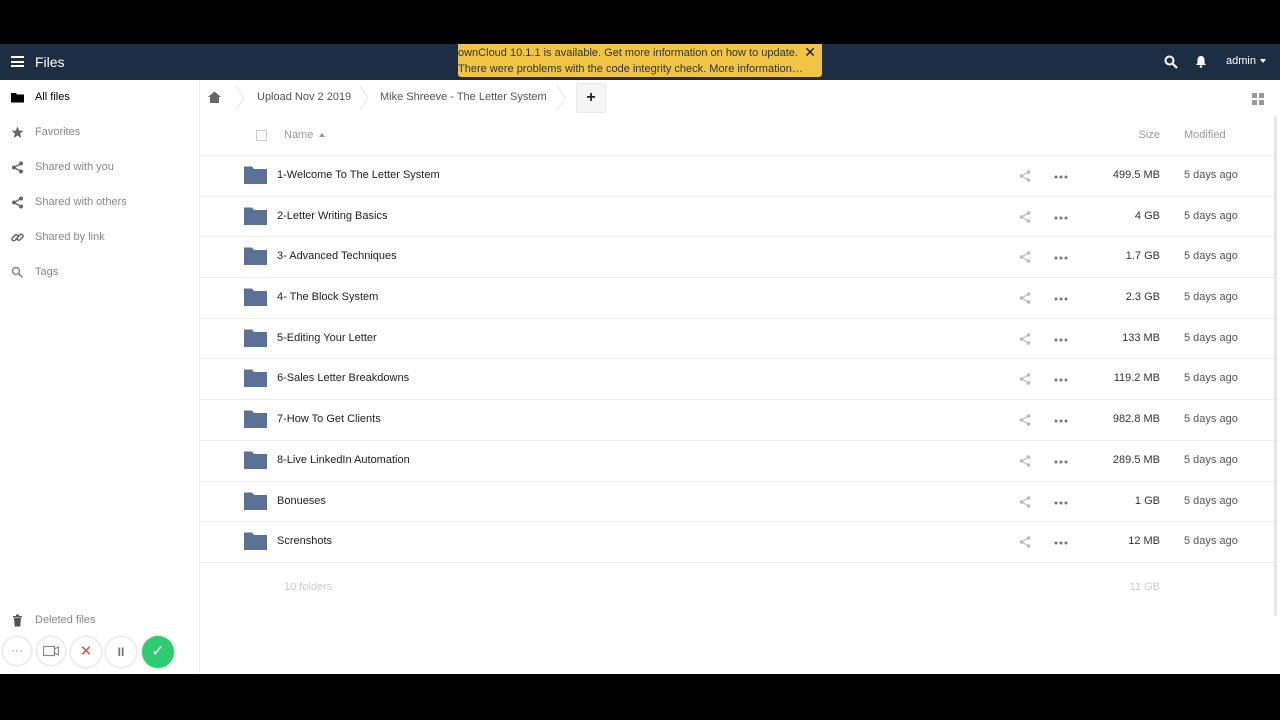 The width and height of the screenshot is (1280, 720). I want to click on column-header-name: Name, so click(305, 135).